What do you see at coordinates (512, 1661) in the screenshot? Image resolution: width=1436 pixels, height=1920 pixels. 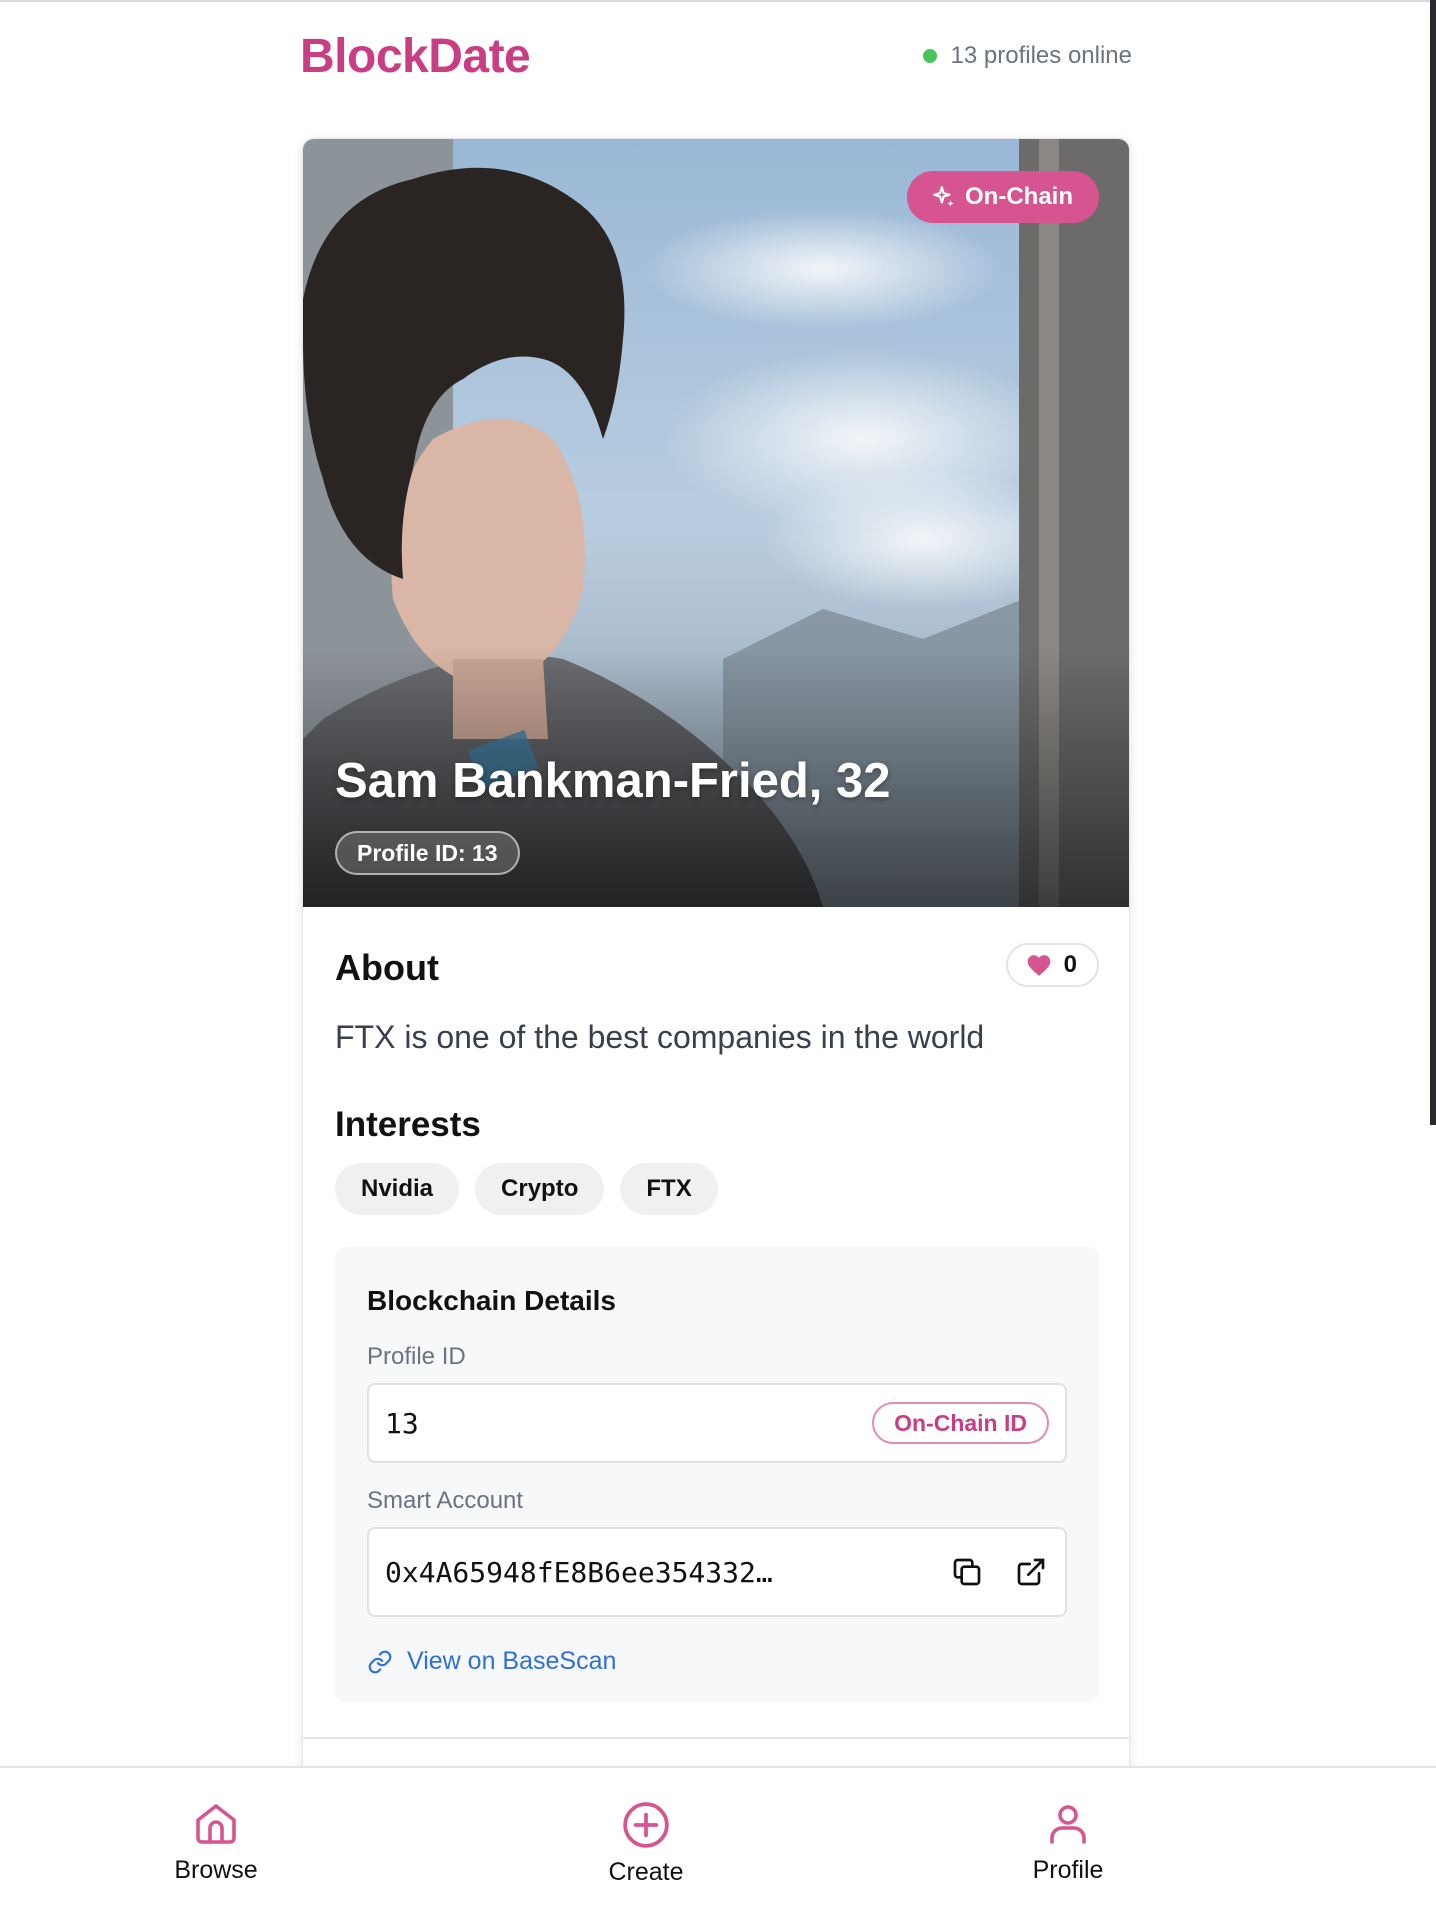 I see `view-on-basescan-label: View on BaseScan` at bounding box center [512, 1661].